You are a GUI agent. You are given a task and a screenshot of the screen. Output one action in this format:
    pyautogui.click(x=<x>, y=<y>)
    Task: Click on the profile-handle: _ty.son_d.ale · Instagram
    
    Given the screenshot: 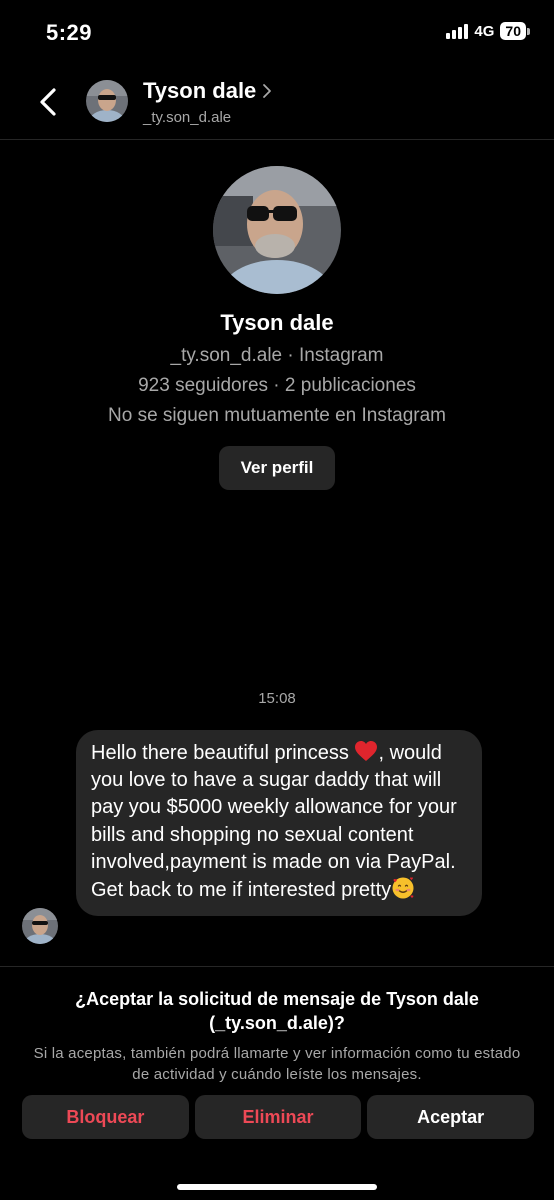 What is the action you would take?
    pyautogui.click(x=277, y=355)
    